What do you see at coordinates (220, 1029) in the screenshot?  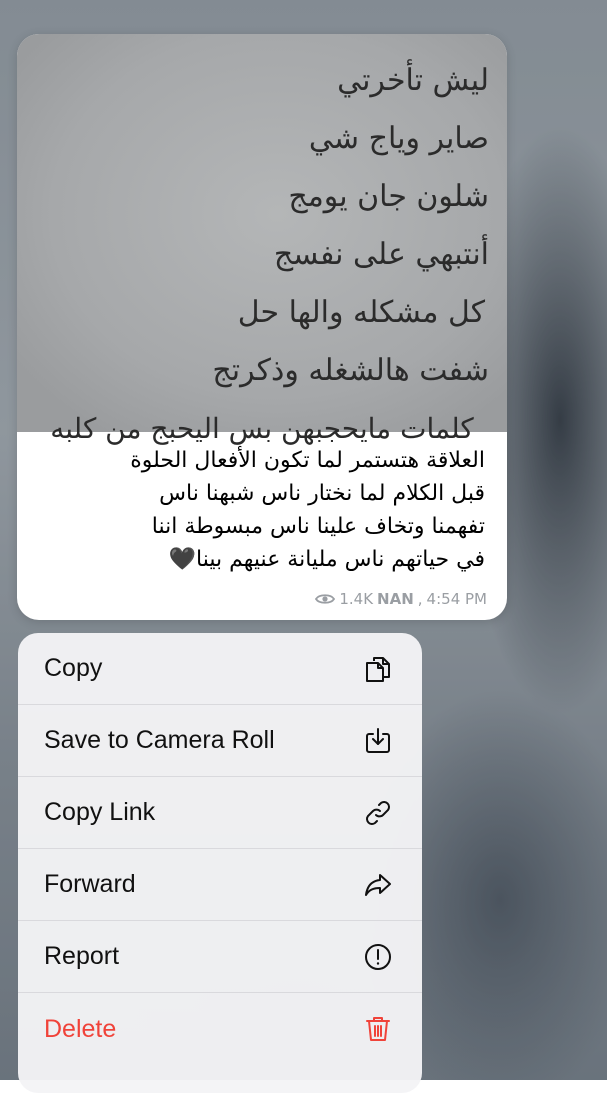 I see `menu-item-delete: Delete` at bounding box center [220, 1029].